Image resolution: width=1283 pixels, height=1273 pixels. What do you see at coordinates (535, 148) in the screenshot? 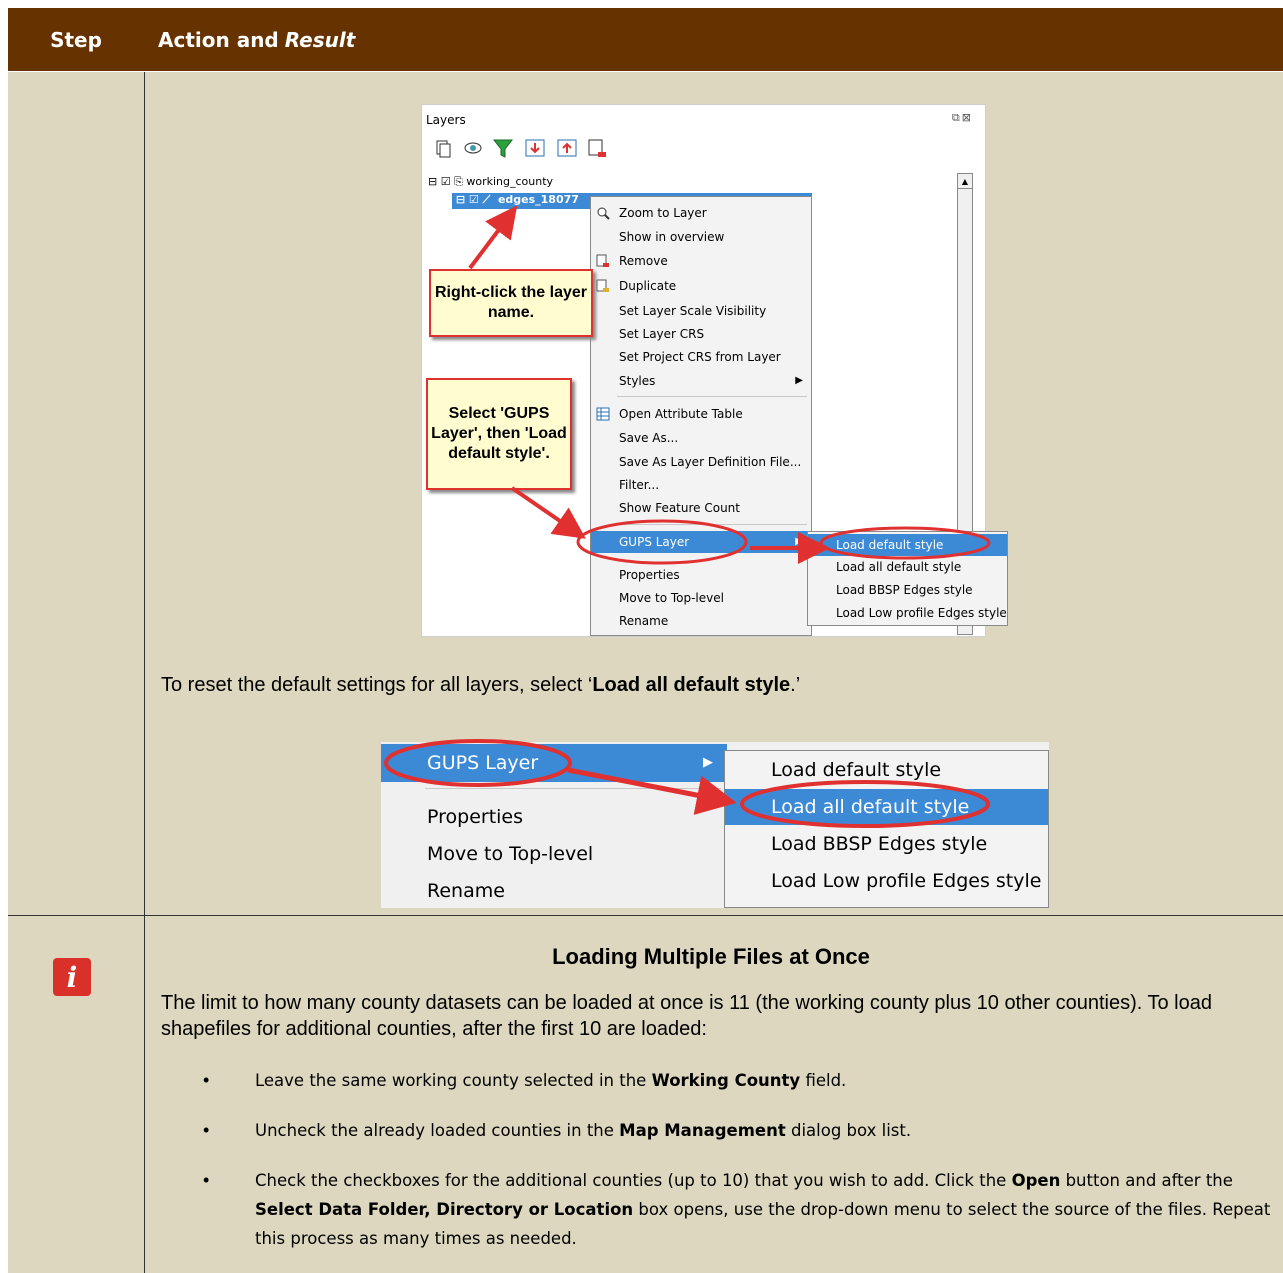
I see `expand-all-icon` at bounding box center [535, 148].